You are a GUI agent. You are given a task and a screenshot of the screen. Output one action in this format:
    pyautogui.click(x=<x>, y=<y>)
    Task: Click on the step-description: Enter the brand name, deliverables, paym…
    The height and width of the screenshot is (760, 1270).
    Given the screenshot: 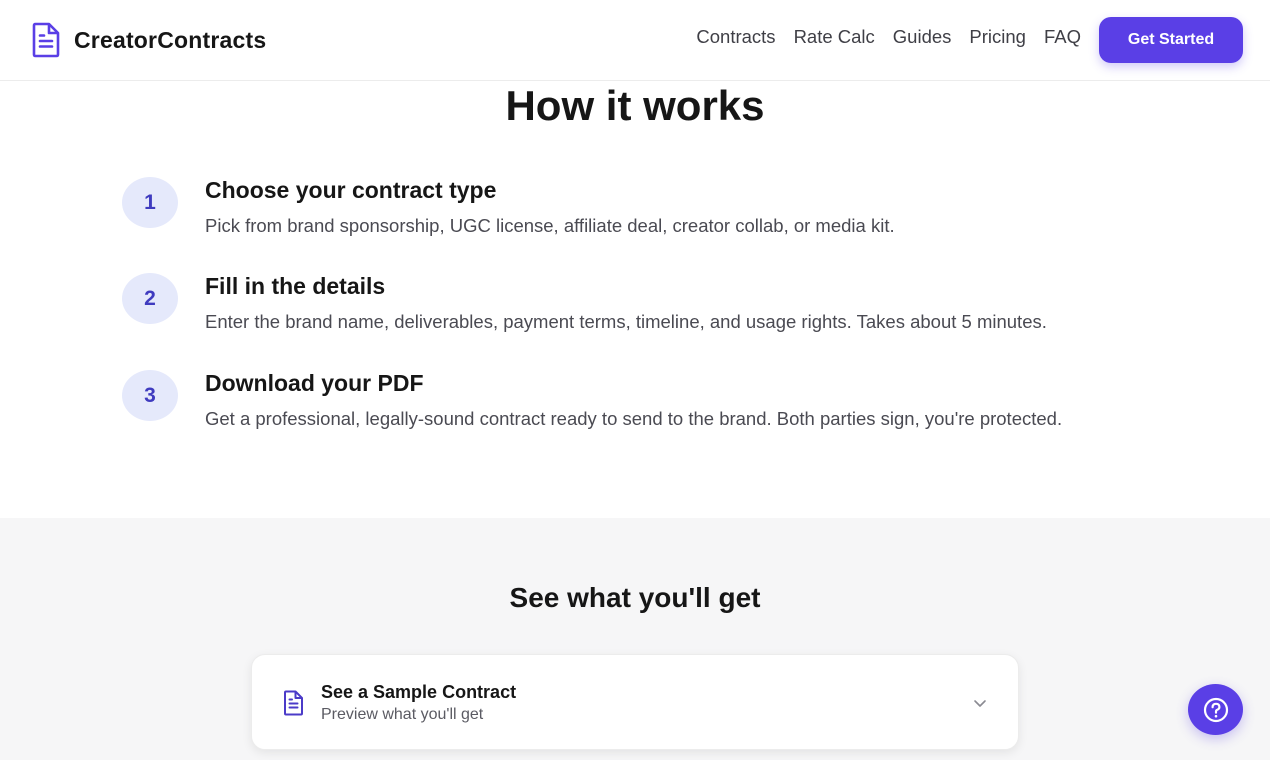 What is the action you would take?
    pyautogui.click(x=626, y=321)
    